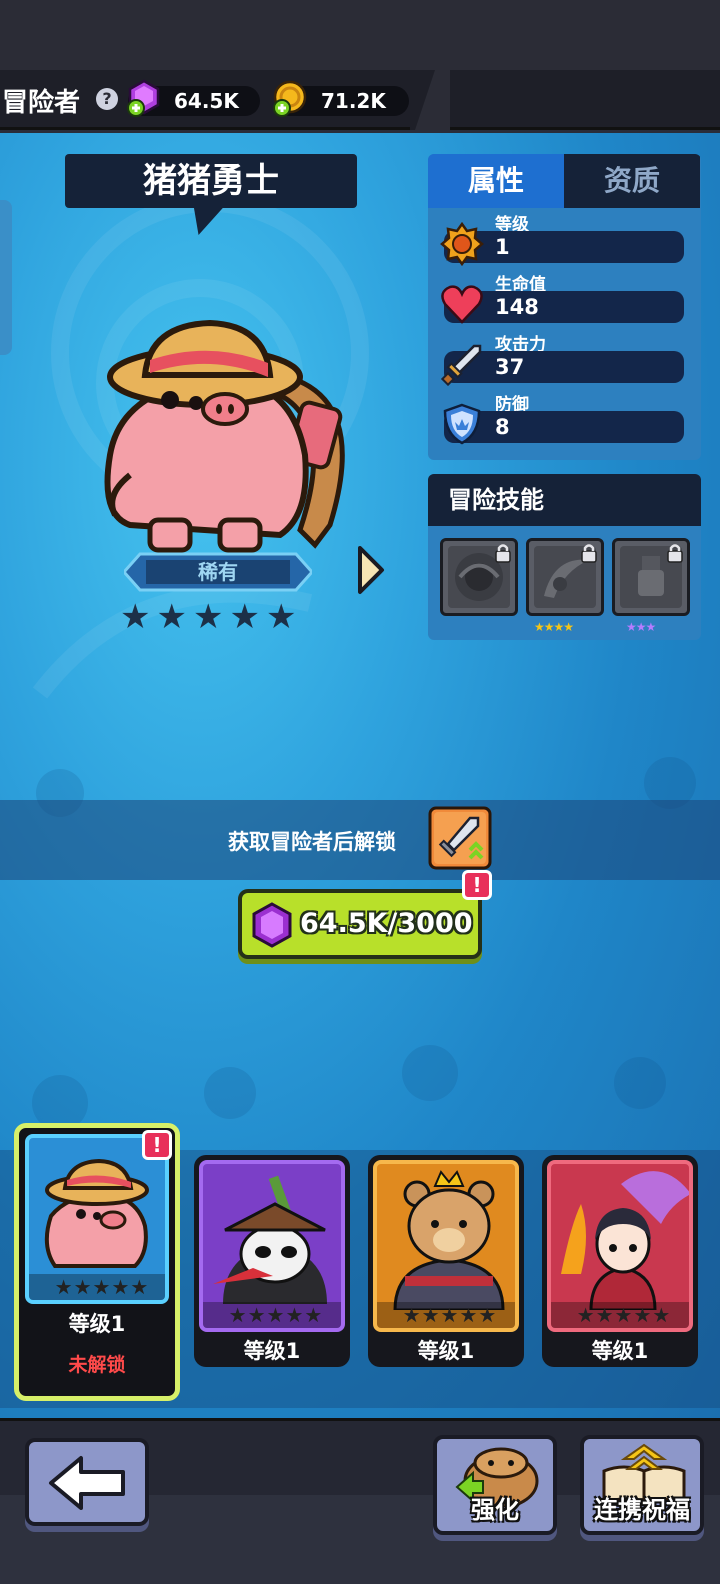 The height and width of the screenshot is (1584, 720). I want to click on rarity-label: 稀有, so click(218, 572).